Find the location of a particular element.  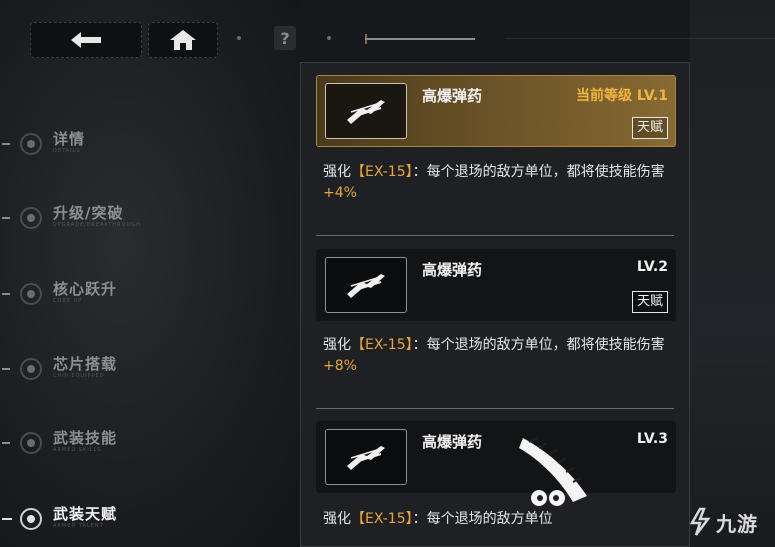

sidebar-item-label: 芯片搭载 is located at coordinates (85, 364).